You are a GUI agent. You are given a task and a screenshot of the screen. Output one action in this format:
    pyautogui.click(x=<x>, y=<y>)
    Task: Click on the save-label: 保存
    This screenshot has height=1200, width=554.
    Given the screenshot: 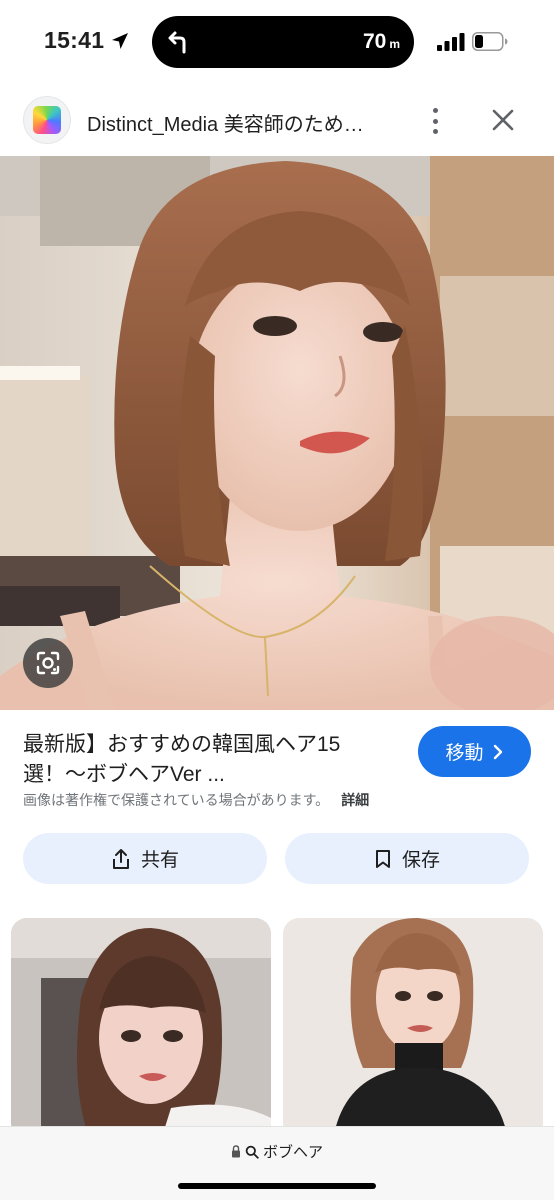 What is the action you would take?
    pyautogui.click(x=420, y=860)
    